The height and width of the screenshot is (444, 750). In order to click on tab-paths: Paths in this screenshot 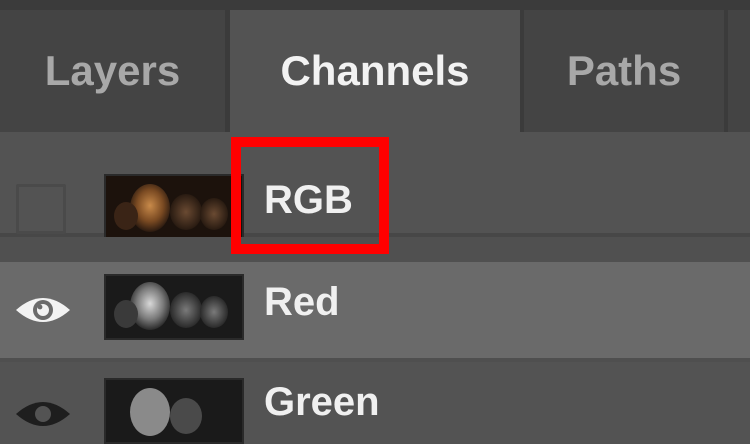, I will do `click(624, 71)`.